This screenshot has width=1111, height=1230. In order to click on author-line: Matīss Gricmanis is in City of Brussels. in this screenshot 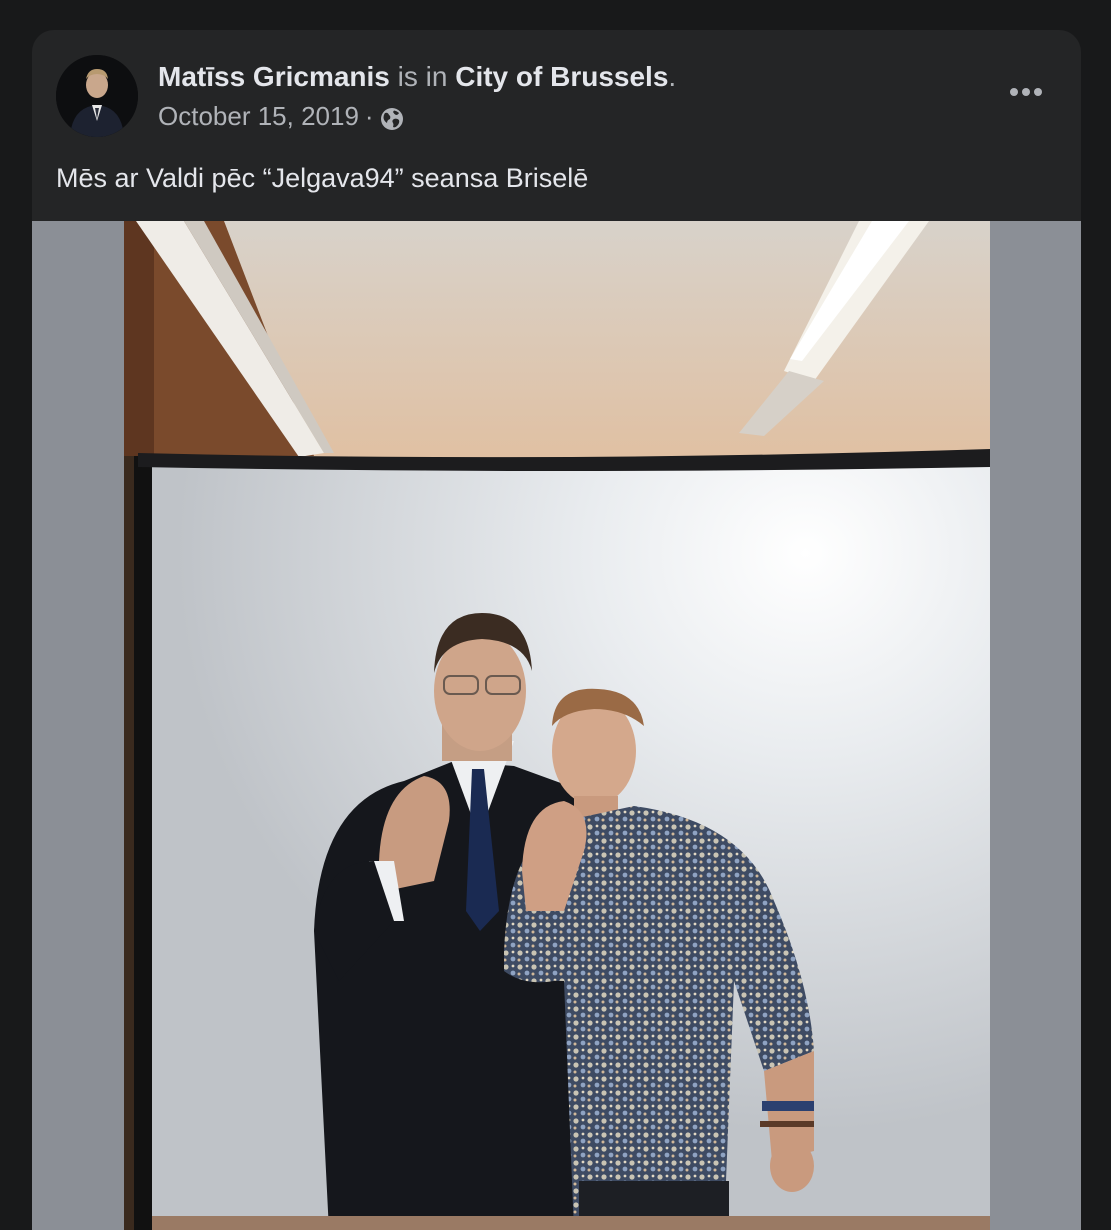, I will do `click(417, 77)`.